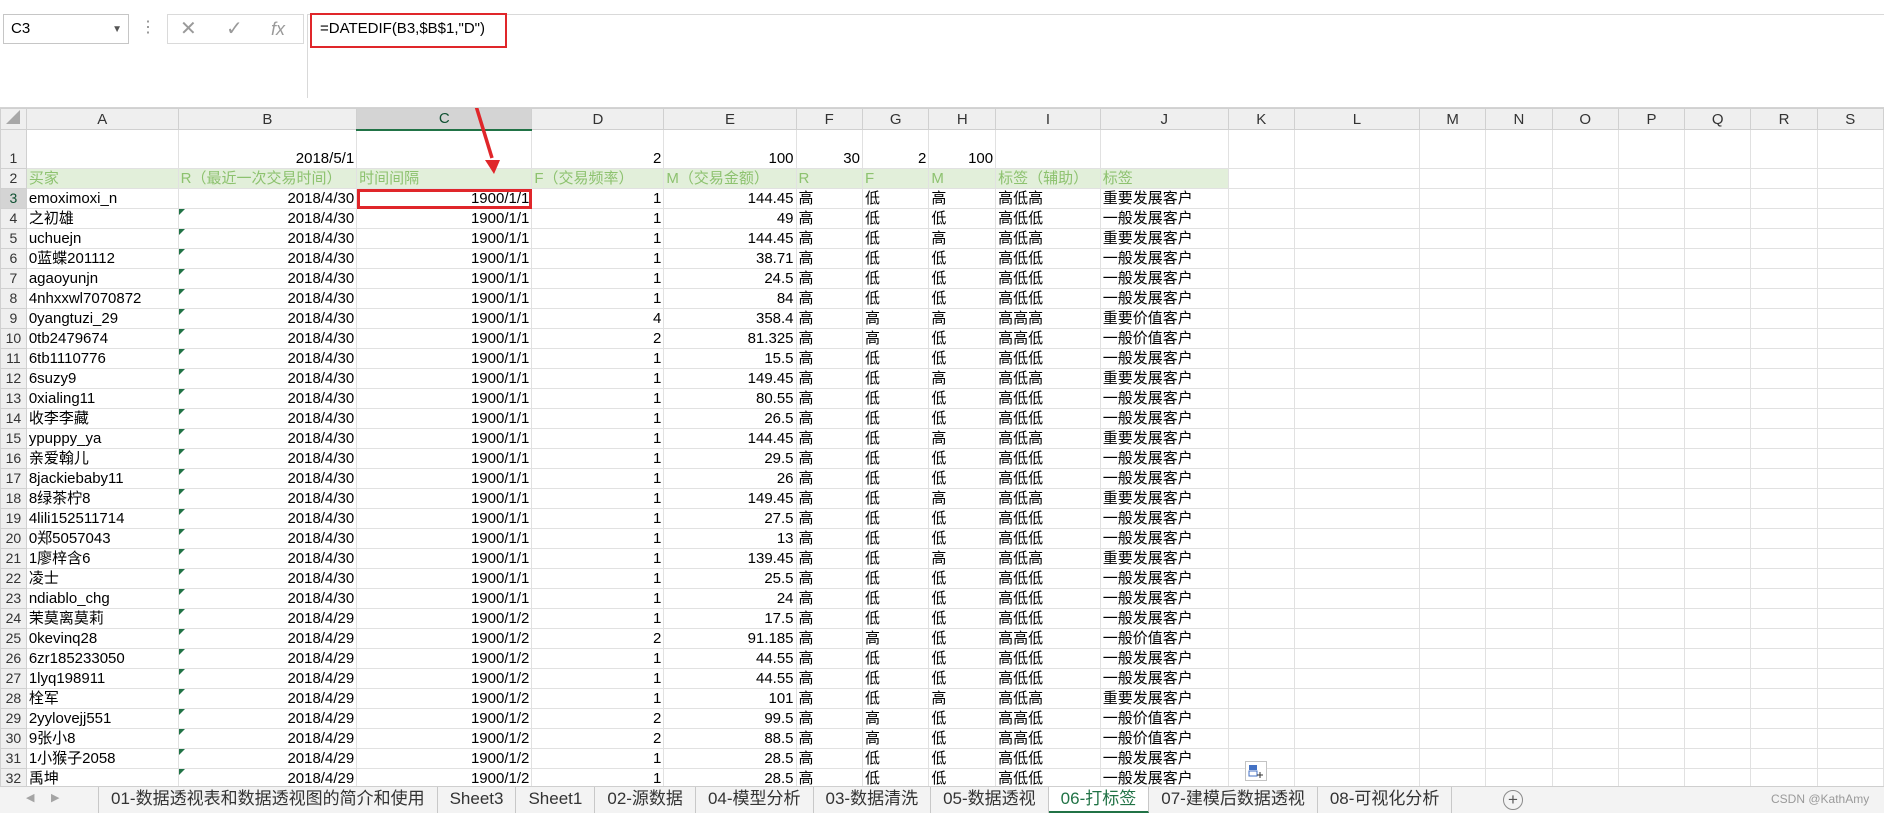 The width and height of the screenshot is (1884, 813). What do you see at coordinates (1784, 119) in the screenshot?
I see `column-header-R: R` at bounding box center [1784, 119].